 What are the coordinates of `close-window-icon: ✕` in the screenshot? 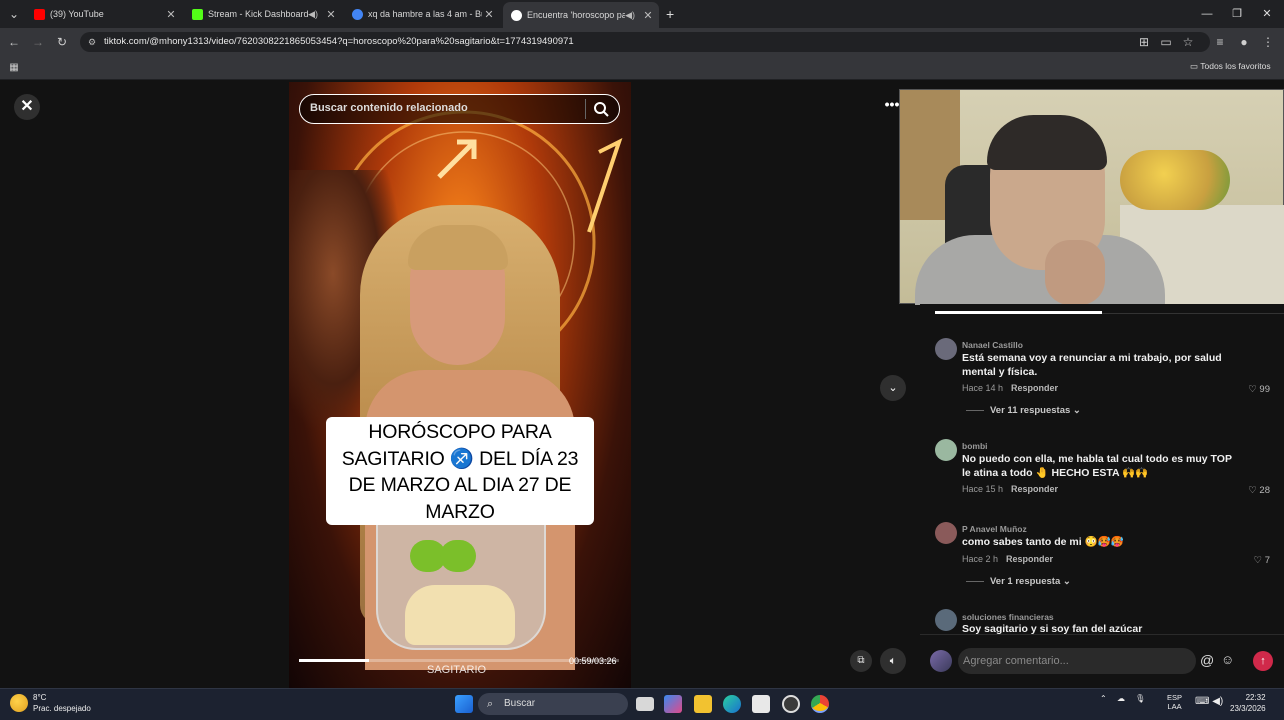 It's located at (1267, 14).